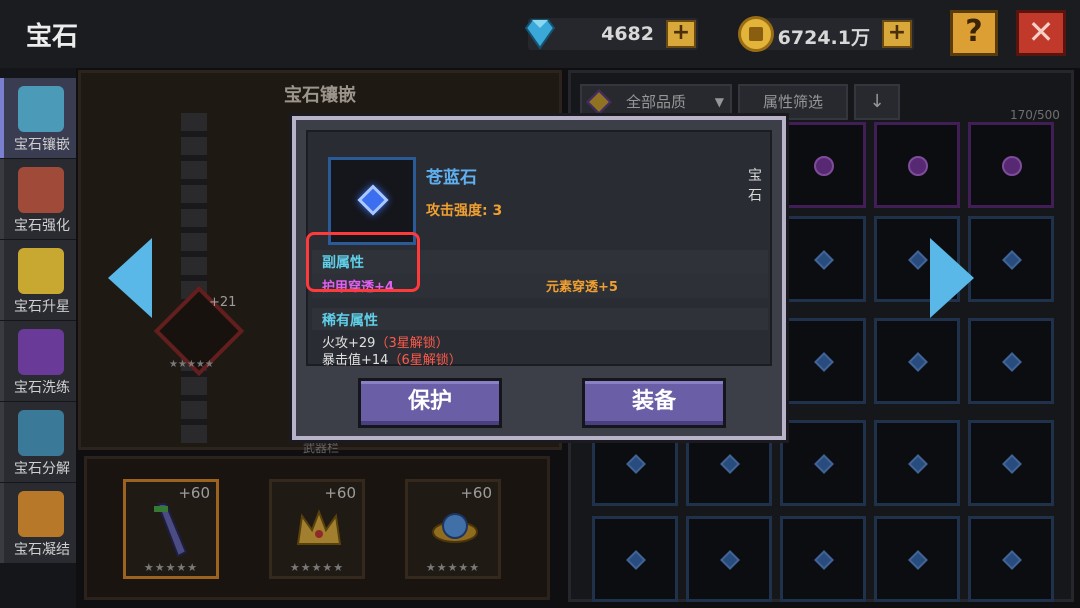 Image resolution: width=1080 pixels, height=608 pixels. I want to click on tab-label: 宝石洗练, so click(42, 388).